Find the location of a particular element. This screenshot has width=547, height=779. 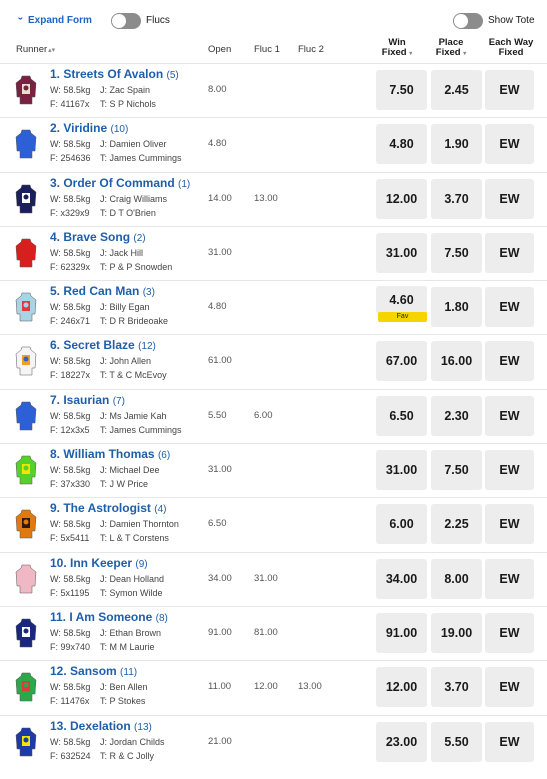

win-fixed-button: 4.80 is located at coordinates (401, 144).